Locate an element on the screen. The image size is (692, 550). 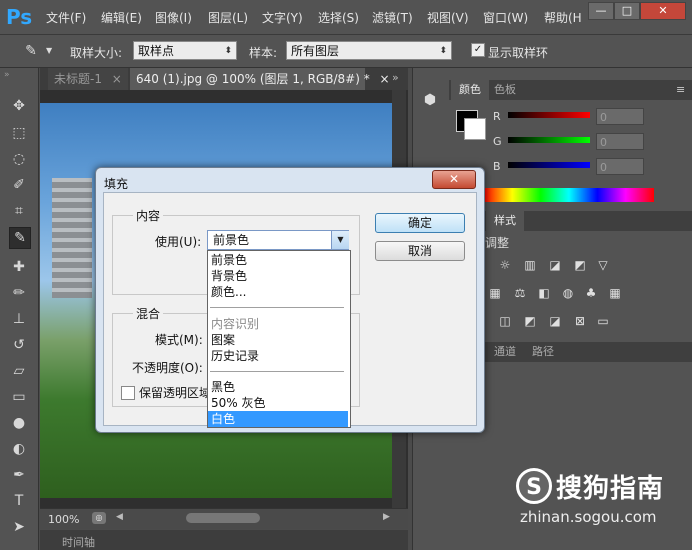
menu-window: 窗口(W) is located at coordinates (505, 17).